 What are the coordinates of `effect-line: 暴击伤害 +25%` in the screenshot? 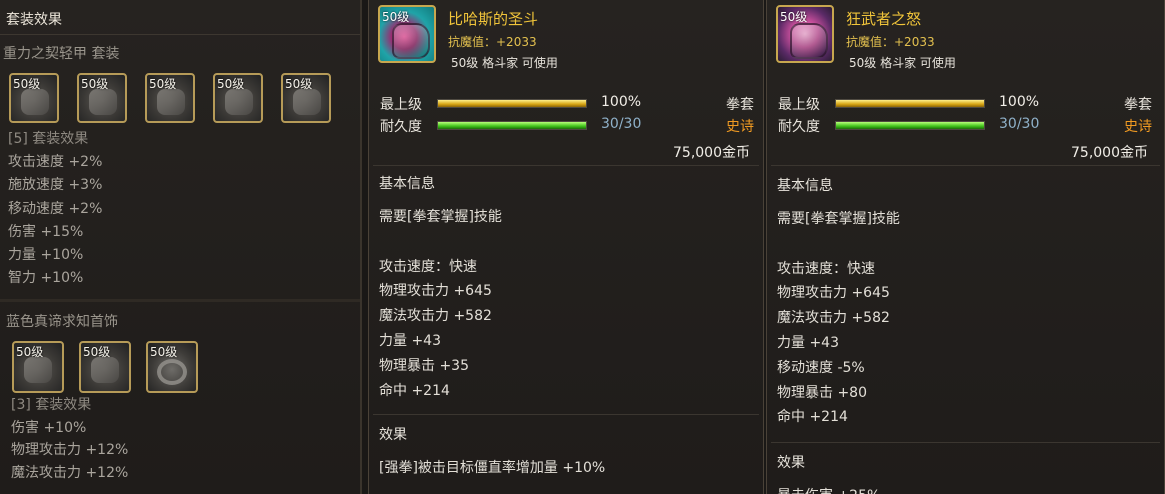 It's located at (828, 489).